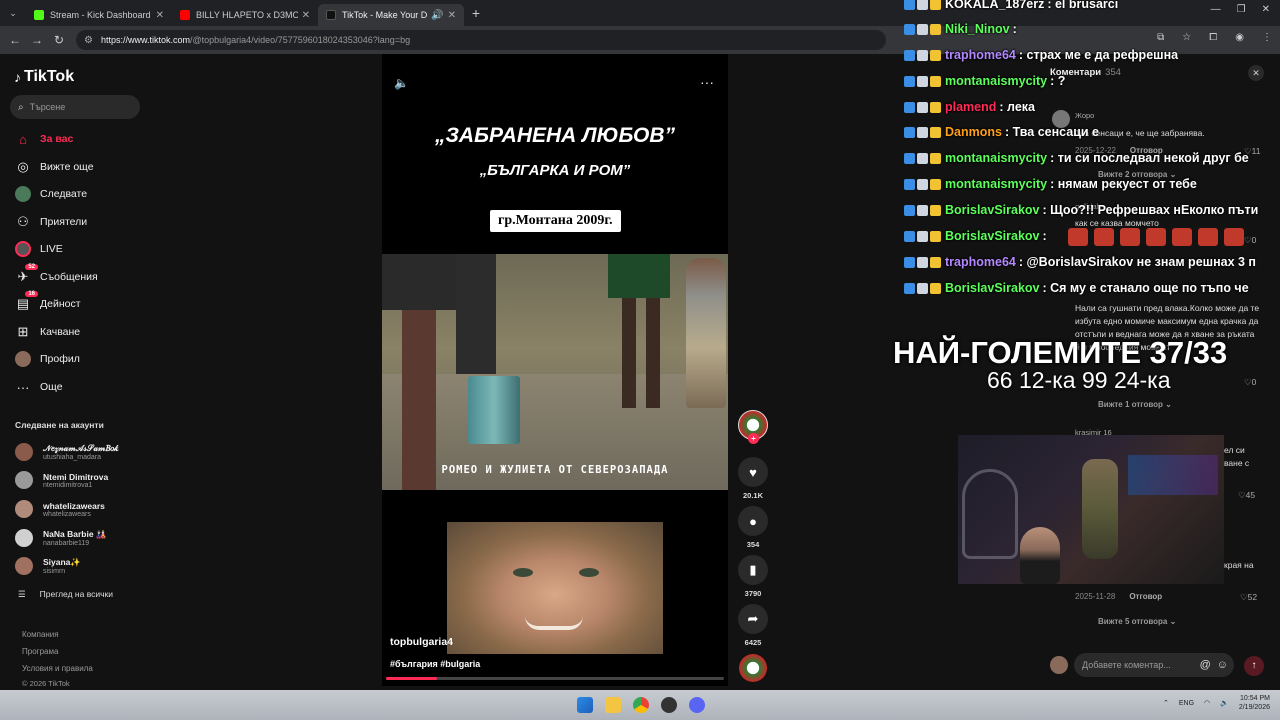  Describe the element at coordinates (1186, 703) in the screenshot. I see `language-indicator: ENG` at that location.